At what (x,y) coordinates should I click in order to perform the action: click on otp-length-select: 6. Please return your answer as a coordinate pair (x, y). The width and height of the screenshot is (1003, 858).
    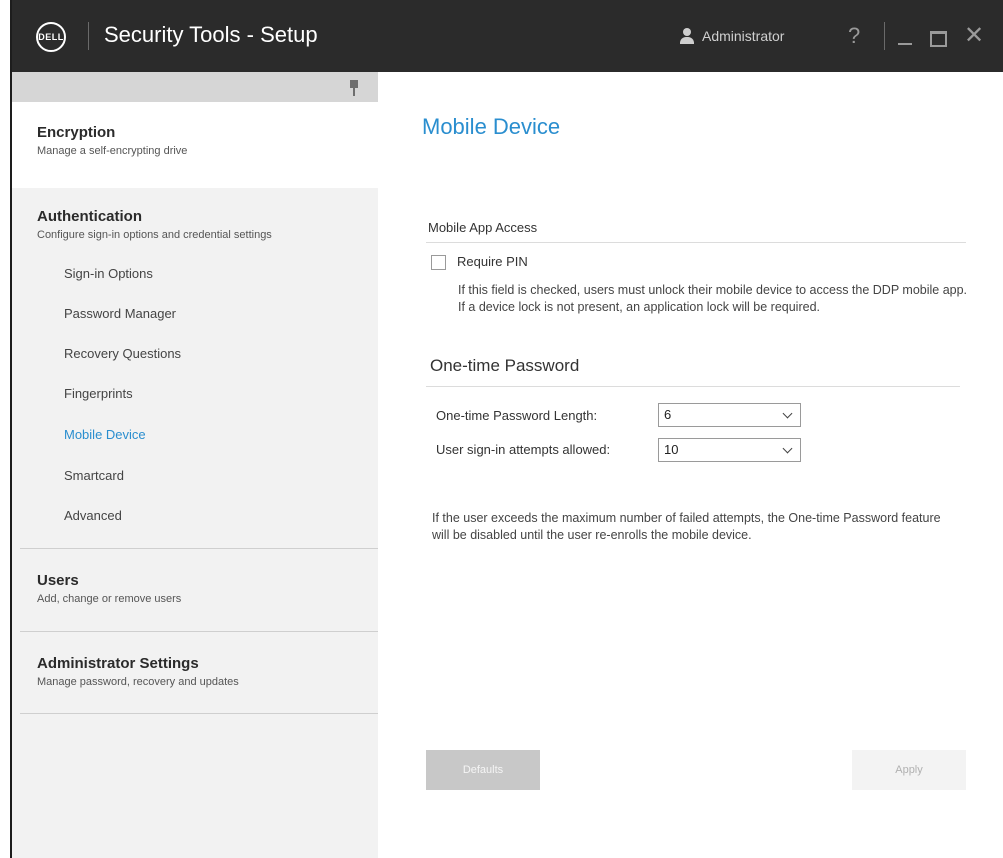
    Looking at the image, I should click on (729, 415).